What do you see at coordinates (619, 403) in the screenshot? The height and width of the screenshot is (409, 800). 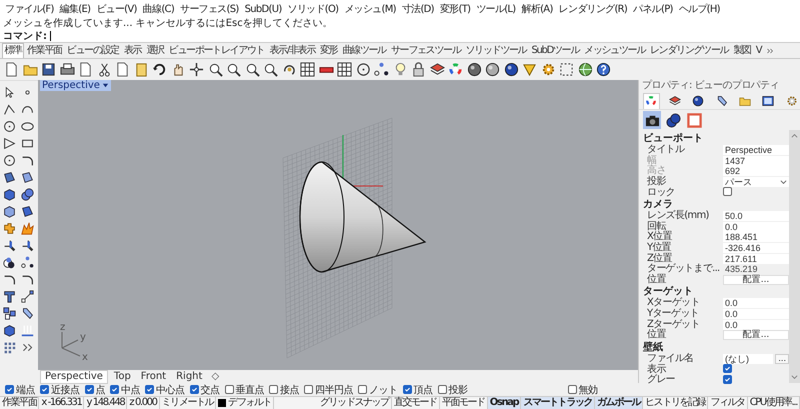 I see `status-toggle: ガムボール` at bounding box center [619, 403].